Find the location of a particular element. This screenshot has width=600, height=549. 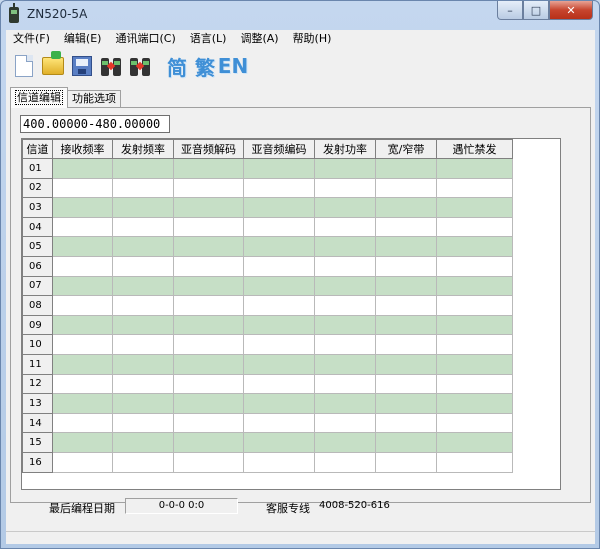

menu-file: 文件(F) is located at coordinates (31, 39).